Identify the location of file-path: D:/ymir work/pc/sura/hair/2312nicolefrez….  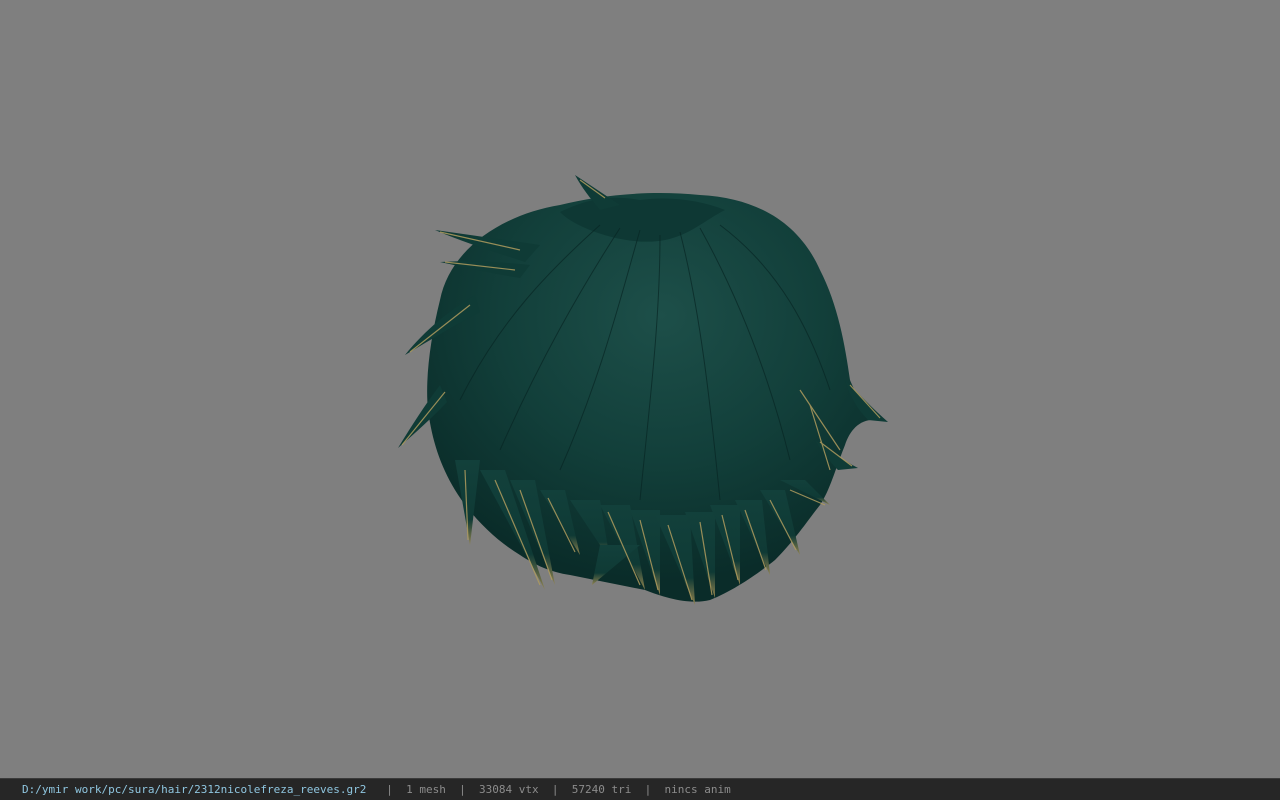
(194, 789).